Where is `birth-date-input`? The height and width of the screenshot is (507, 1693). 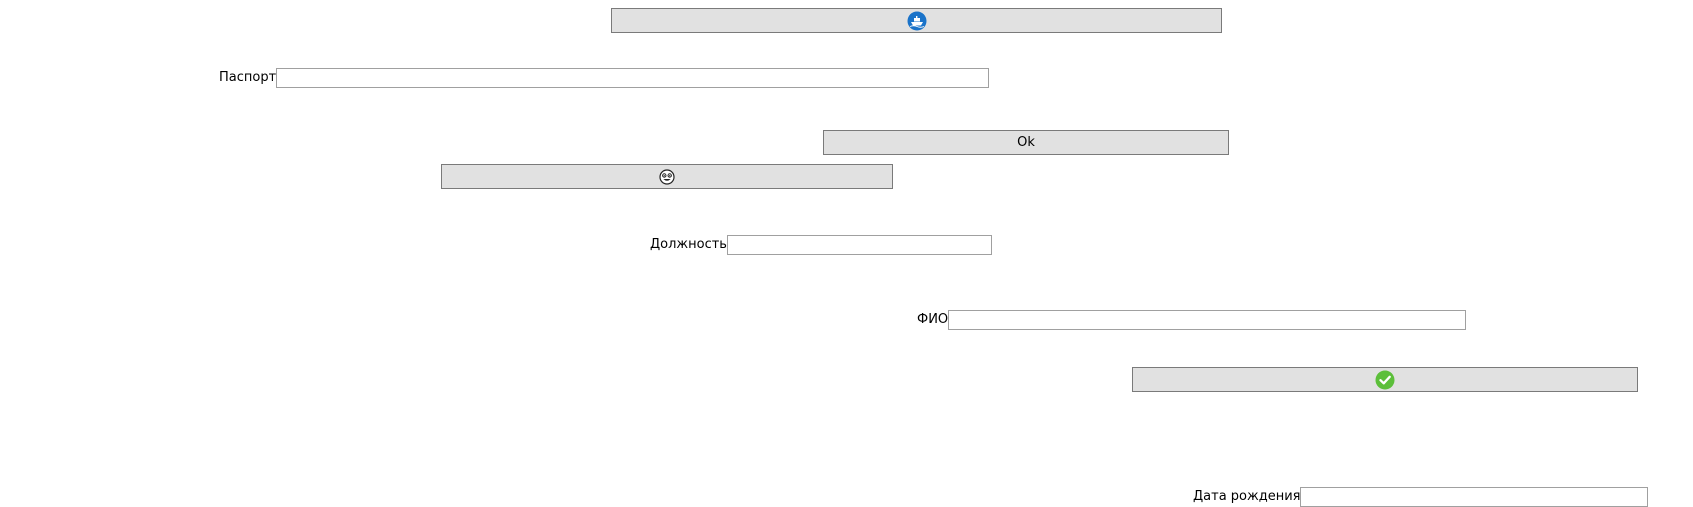
birth-date-input is located at coordinates (1474, 497).